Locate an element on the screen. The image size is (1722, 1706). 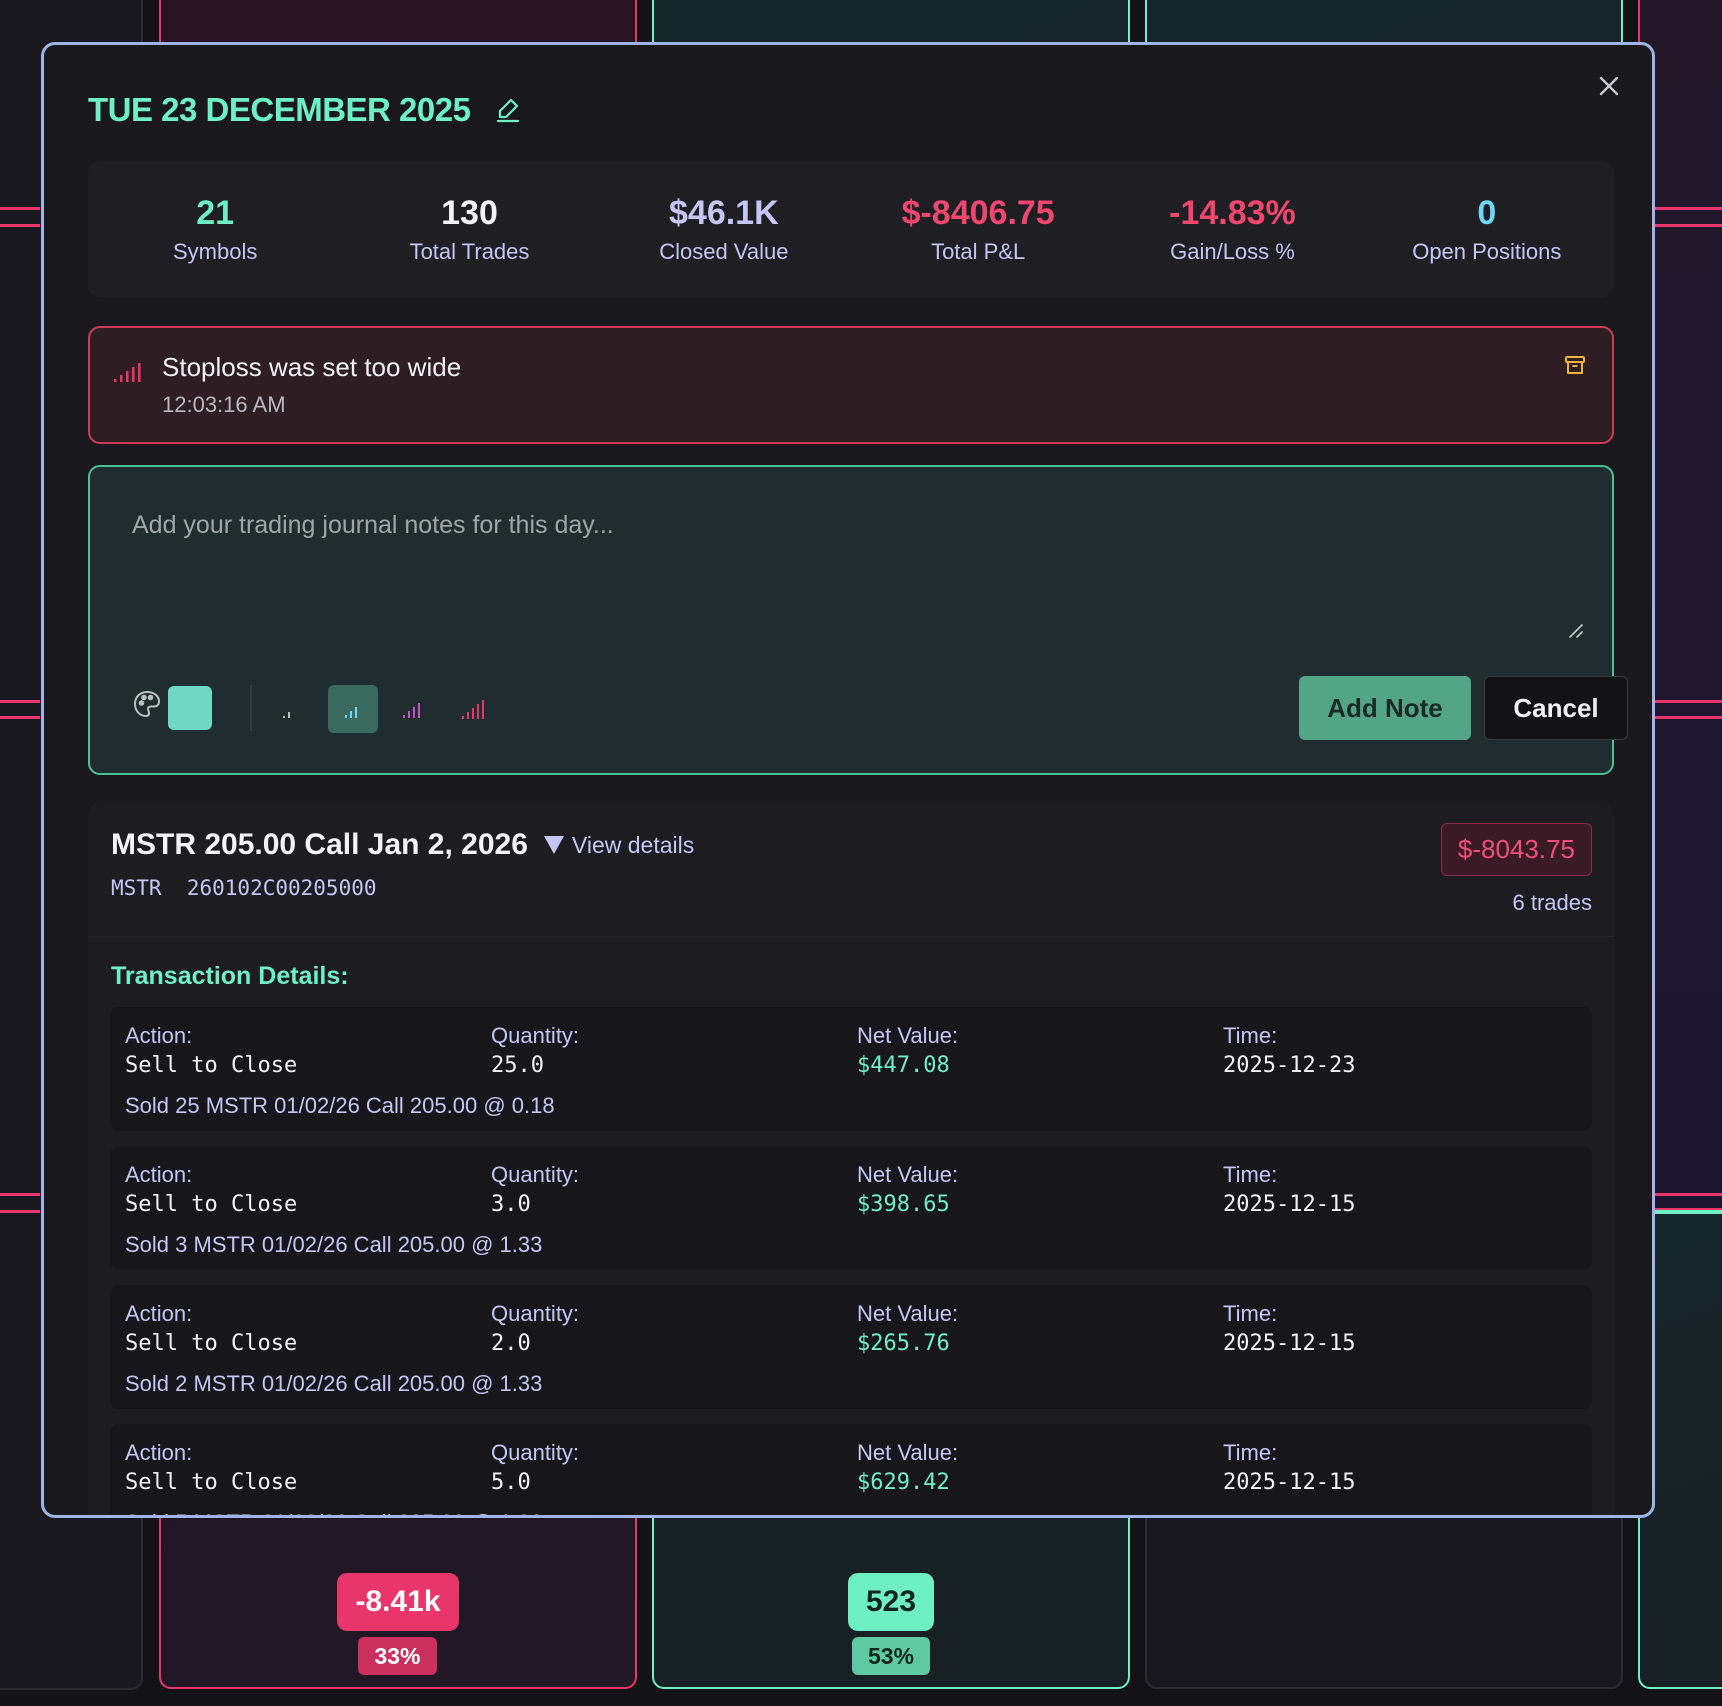
note-timestamp: 12:03:16 AM is located at coordinates (224, 404).